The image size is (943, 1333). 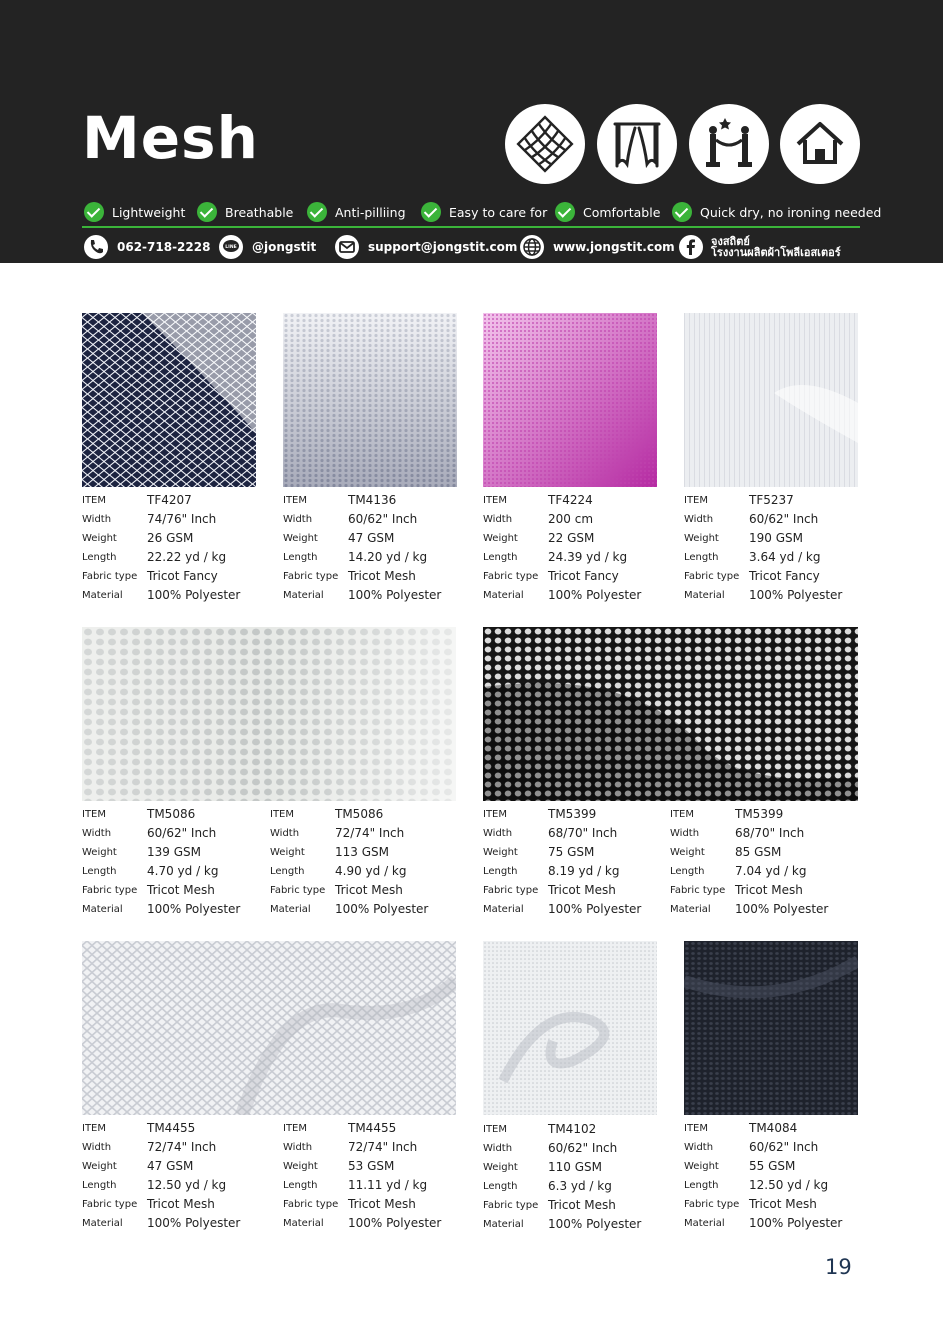 What do you see at coordinates (350, 1147) in the screenshot?
I see `spec-row: Width 72/74" Inch` at bounding box center [350, 1147].